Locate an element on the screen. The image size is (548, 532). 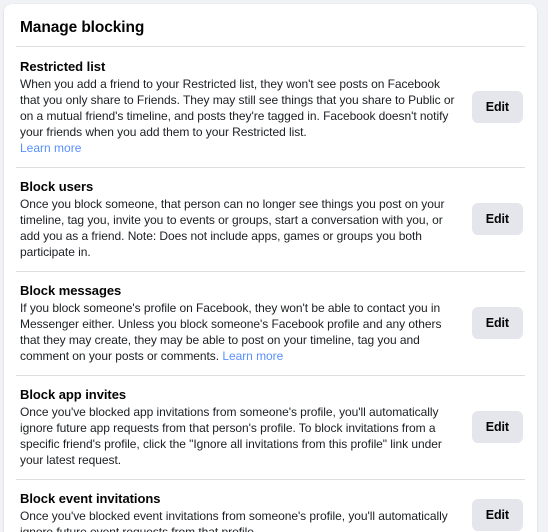
edit-button-restricted-list: Edit is located at coordinates (497, 107).